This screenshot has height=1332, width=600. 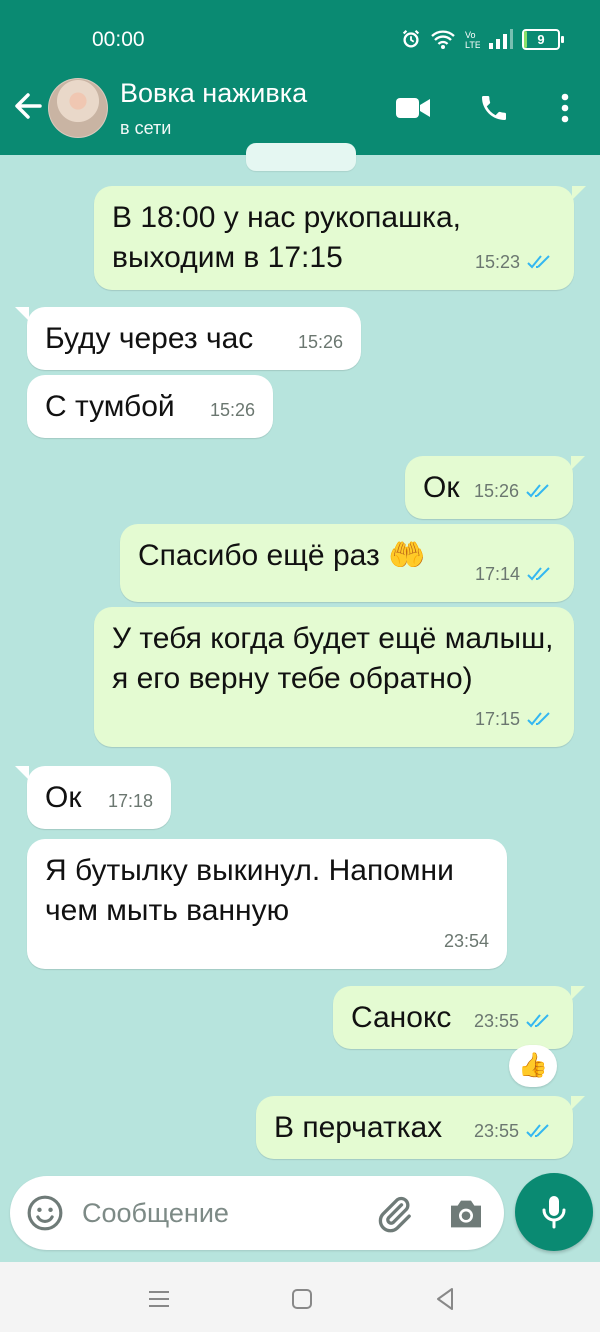 I want to click on message-time: 23:54, so click(x=466, y=941).